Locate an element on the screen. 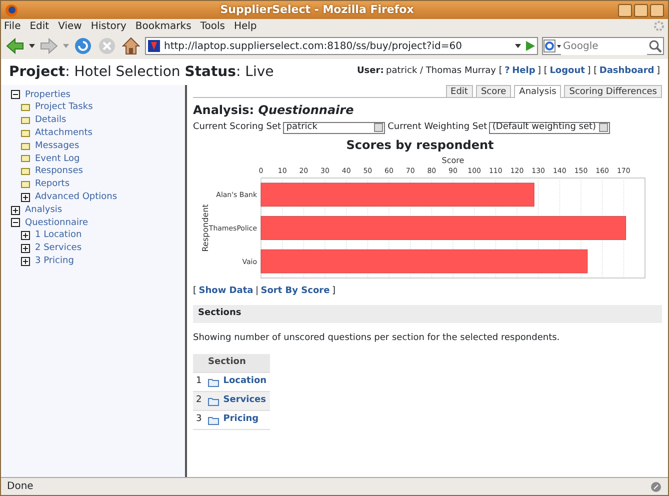 Image resolution: width=669 pixels, height=496 pixels. help-link: Help is located at coordinates (524, 72).